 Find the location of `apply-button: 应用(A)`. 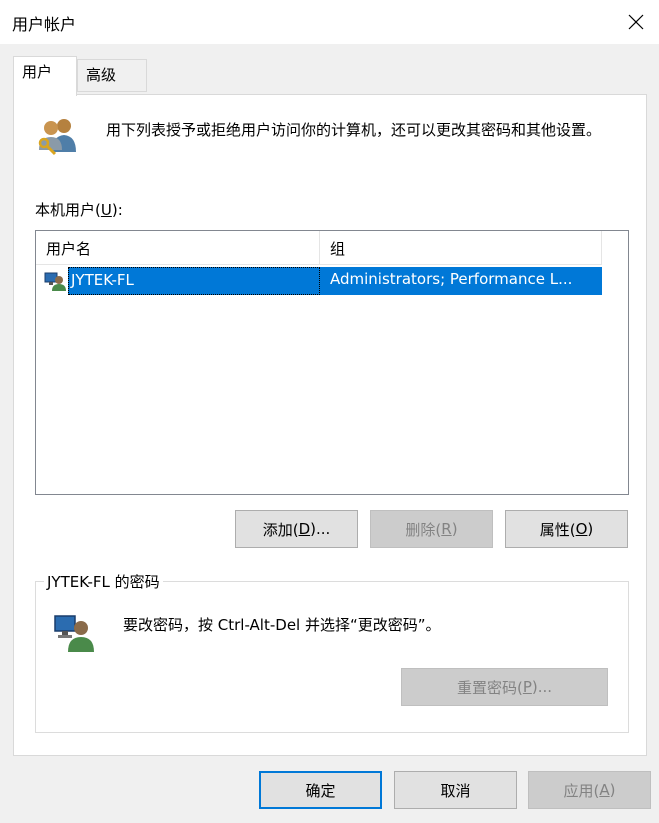

apply-button: 应用(A) is located at coordinates (589, 790).